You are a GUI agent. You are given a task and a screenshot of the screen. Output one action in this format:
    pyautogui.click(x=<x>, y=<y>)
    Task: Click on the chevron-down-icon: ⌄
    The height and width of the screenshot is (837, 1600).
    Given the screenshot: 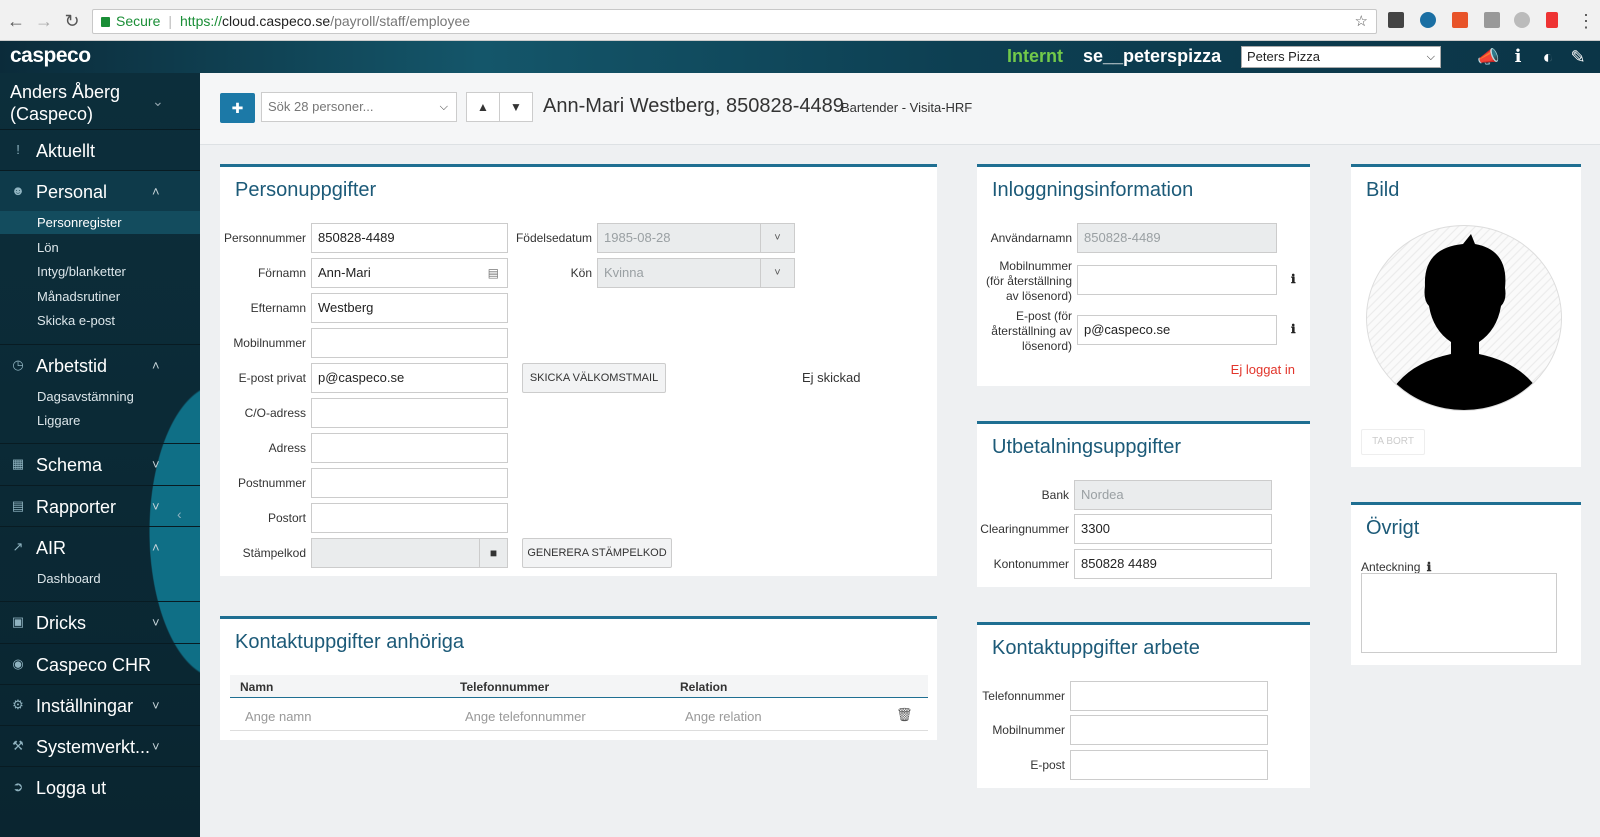 What is the action you would take?
    pyautogui.click(x=158, y=101)
    